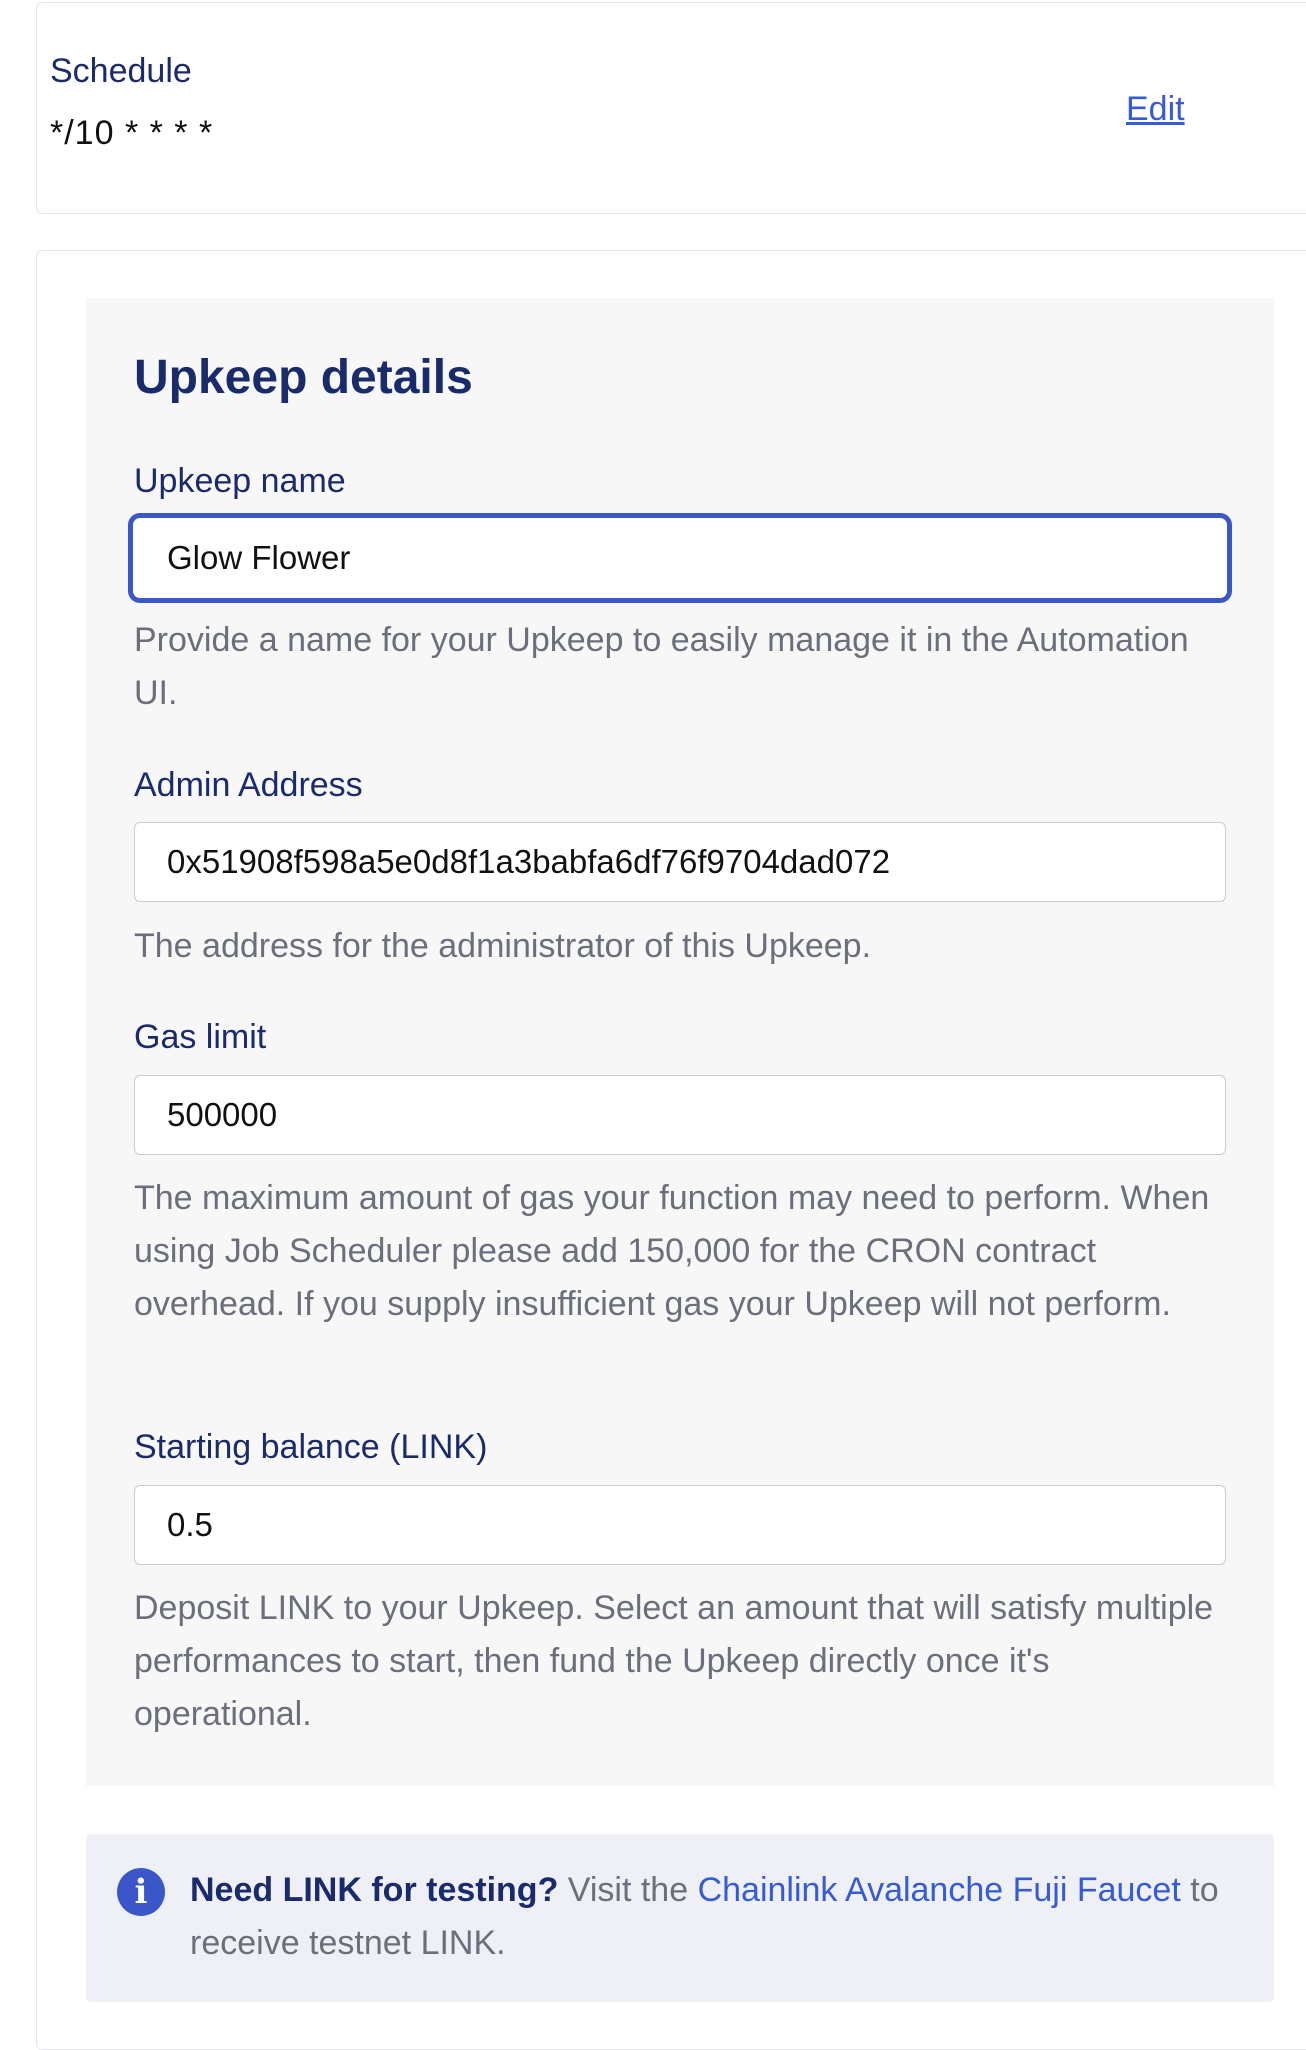 The width and height of the screenshot is (1306, 2050). What do you see at coordinates (628, 1890) in the screenshot?
I see `notice-pre-link: Visit the` at bounding box center [628, 1890].